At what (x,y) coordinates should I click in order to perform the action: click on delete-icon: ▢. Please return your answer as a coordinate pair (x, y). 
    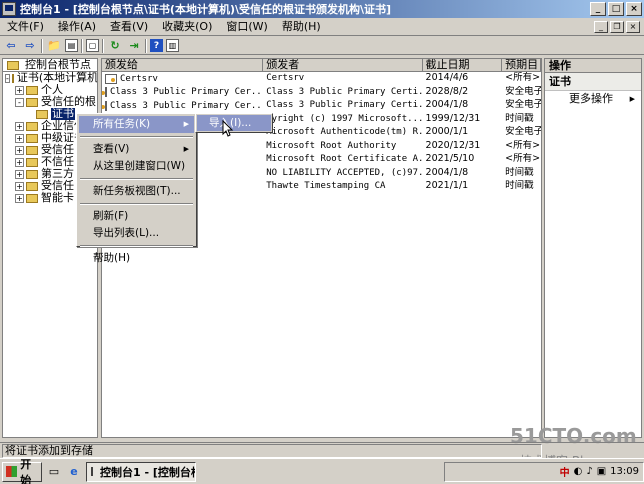
    Looking at the image, I should click on (92, 45).